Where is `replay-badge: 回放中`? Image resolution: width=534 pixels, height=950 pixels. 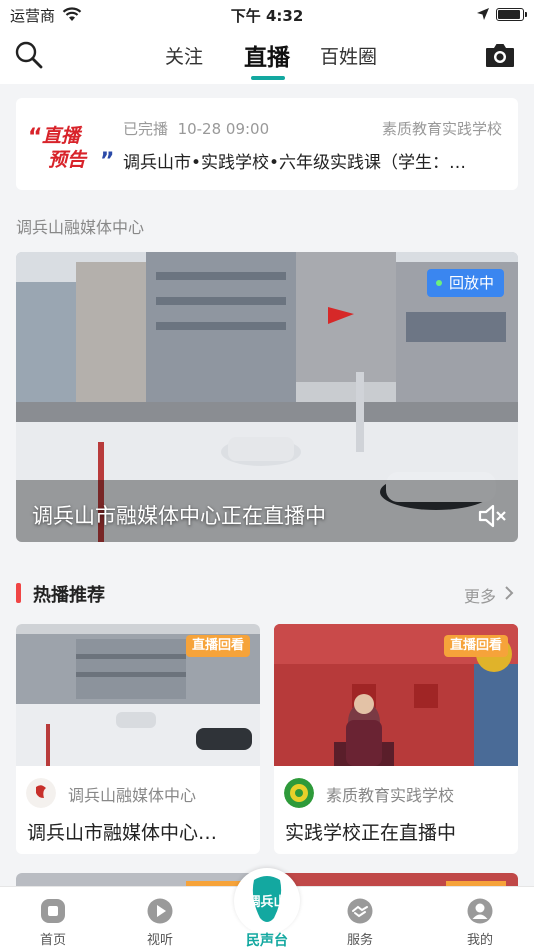 replay-badge: 回放中 is located at coordinates (465, 283).